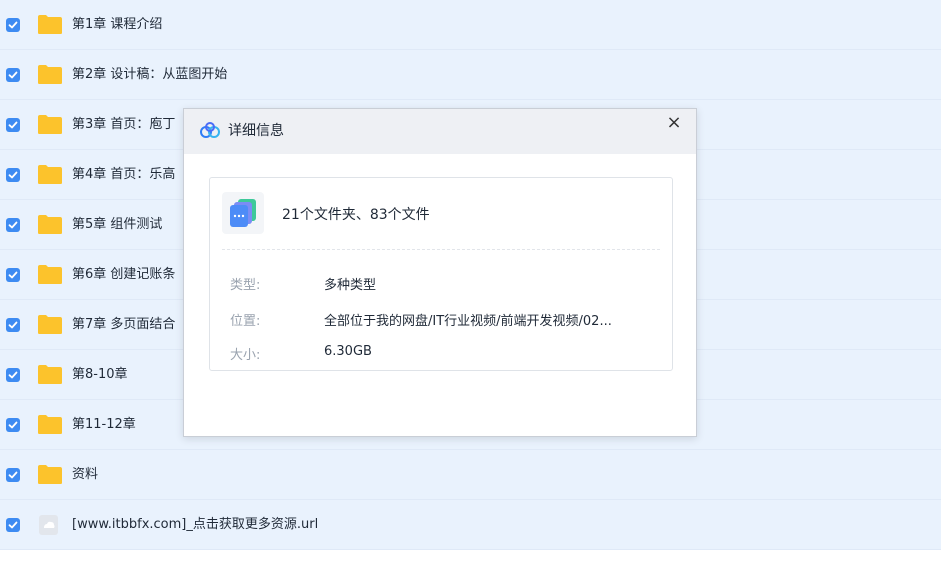 Image resolution: width=941 pixels, height=567 pixels. I want to click on file-name: 资料, so click(85, 475).